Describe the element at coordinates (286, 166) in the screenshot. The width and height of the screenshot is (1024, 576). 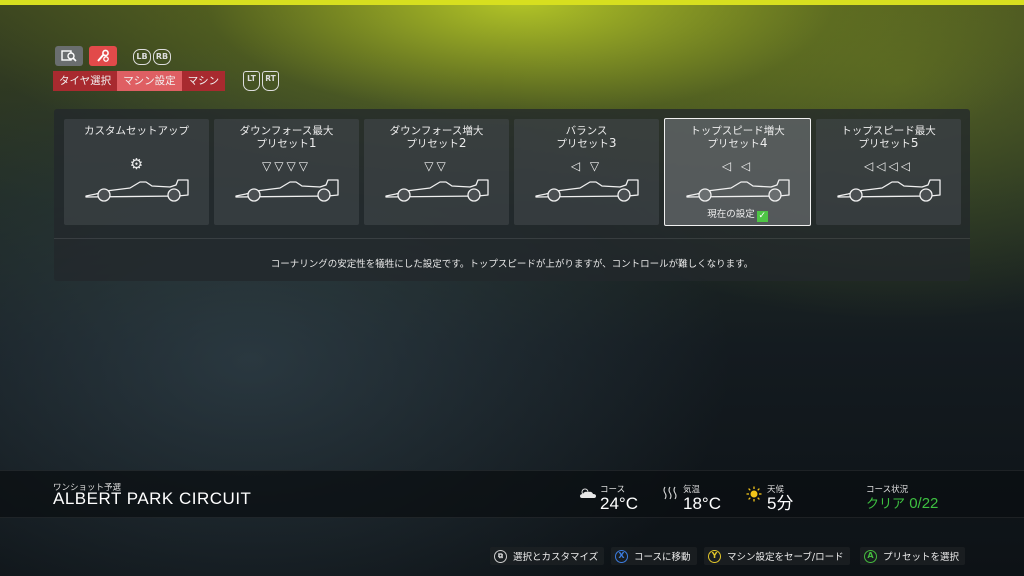
I see `downforce-arrows-icon: ▽▽▽▽` at that location.